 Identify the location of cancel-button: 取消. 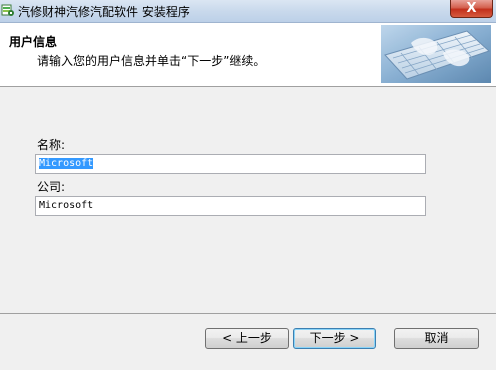
(436, 338).